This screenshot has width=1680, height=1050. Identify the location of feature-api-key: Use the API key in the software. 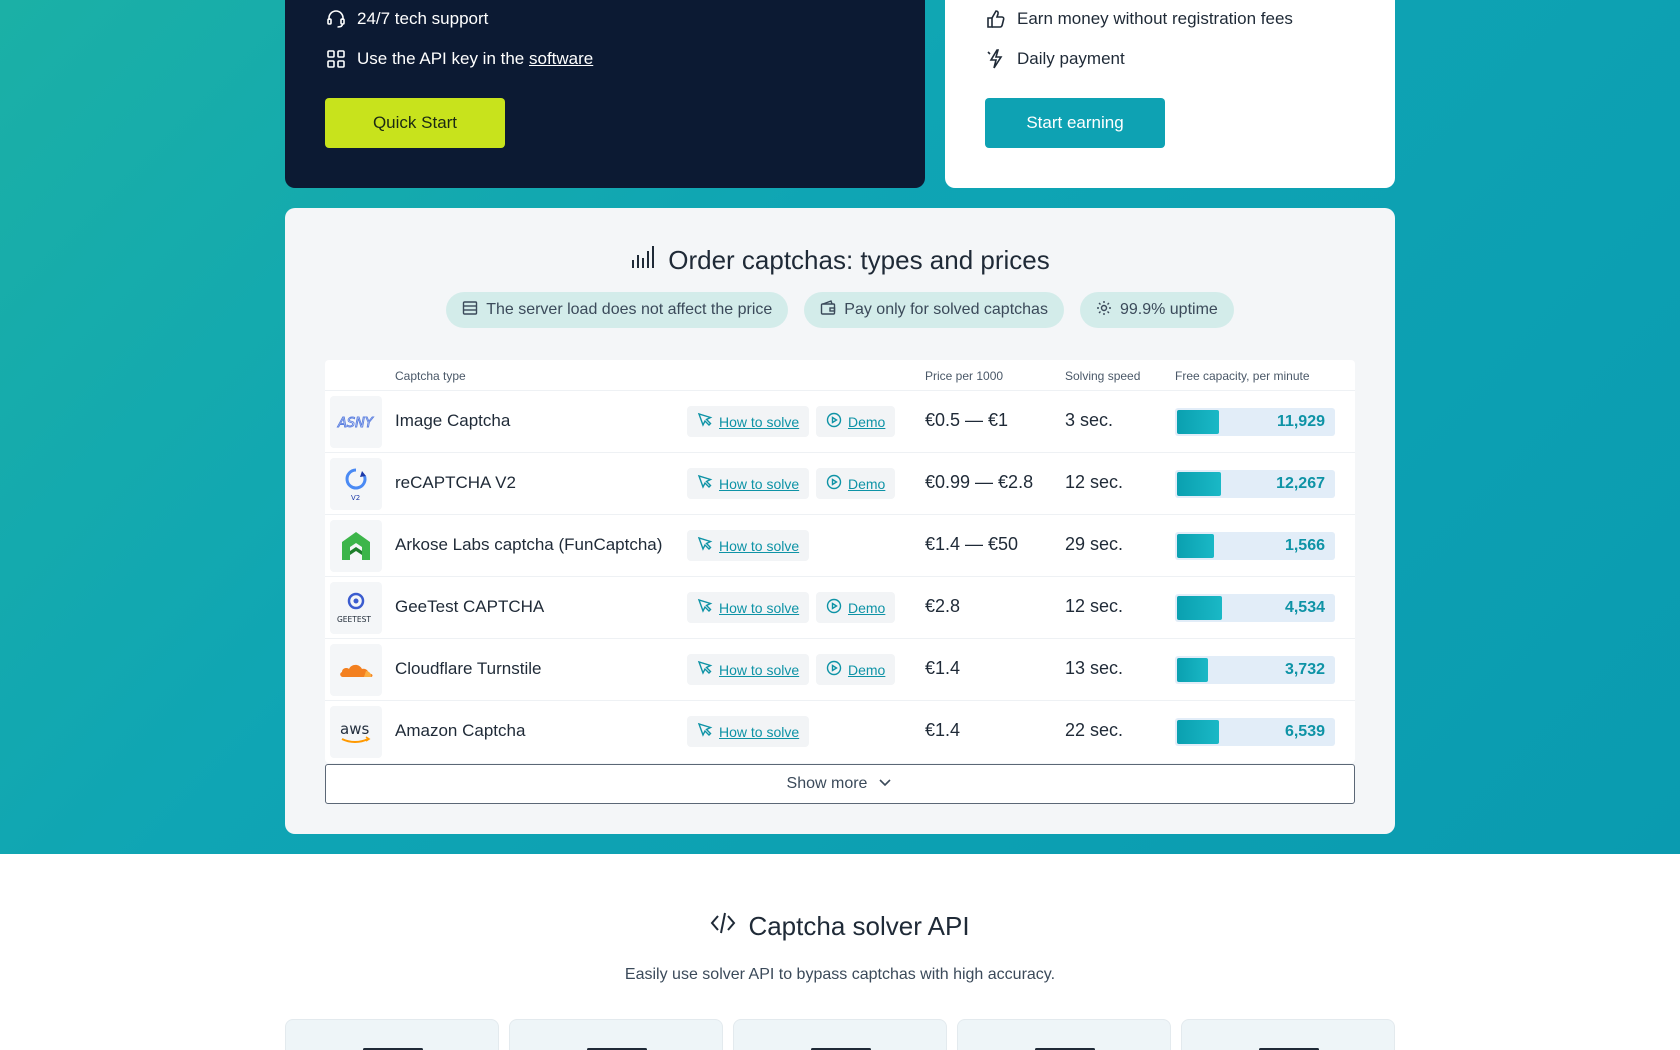
(459, 59).